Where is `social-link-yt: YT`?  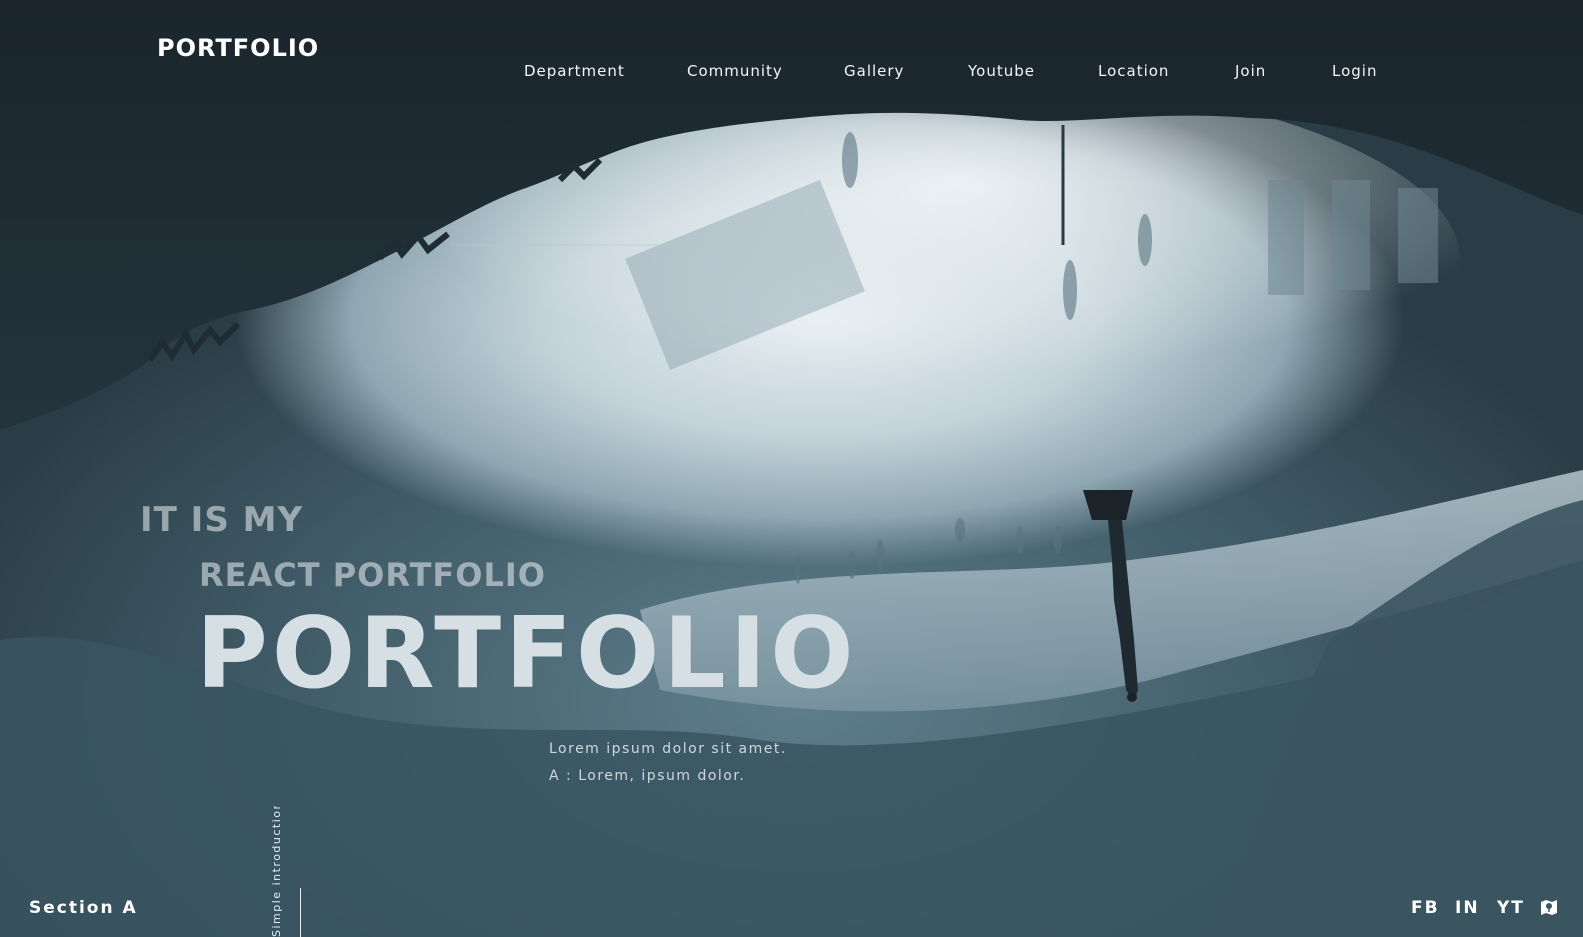
social-link-yt: YT is located at coordinates (1511, 908).